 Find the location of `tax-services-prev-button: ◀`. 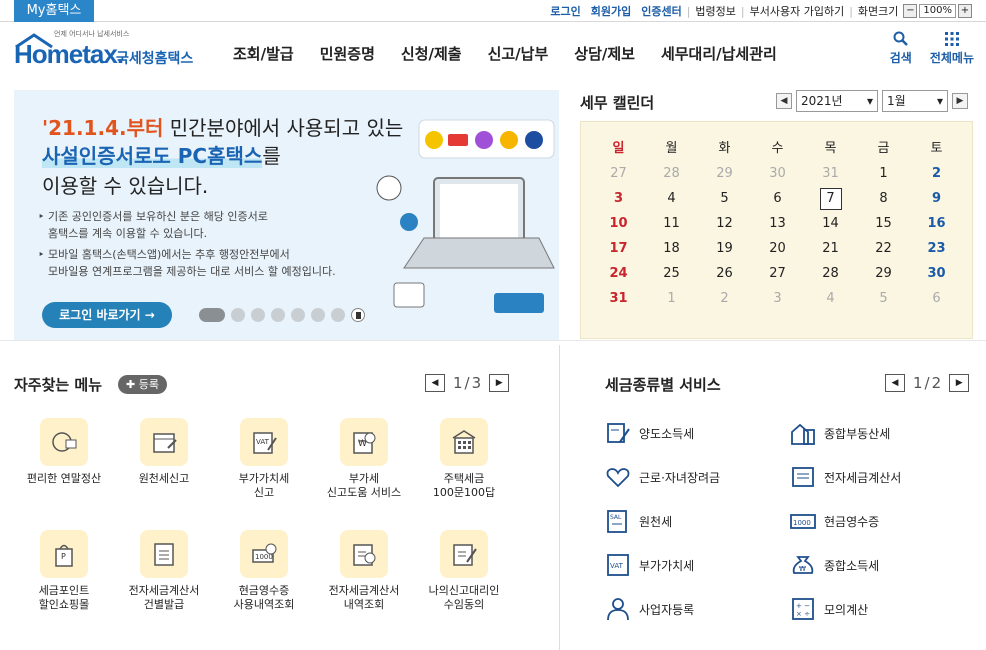

tax-services-prev-button: ◀ is located at coordinates (895, 383).